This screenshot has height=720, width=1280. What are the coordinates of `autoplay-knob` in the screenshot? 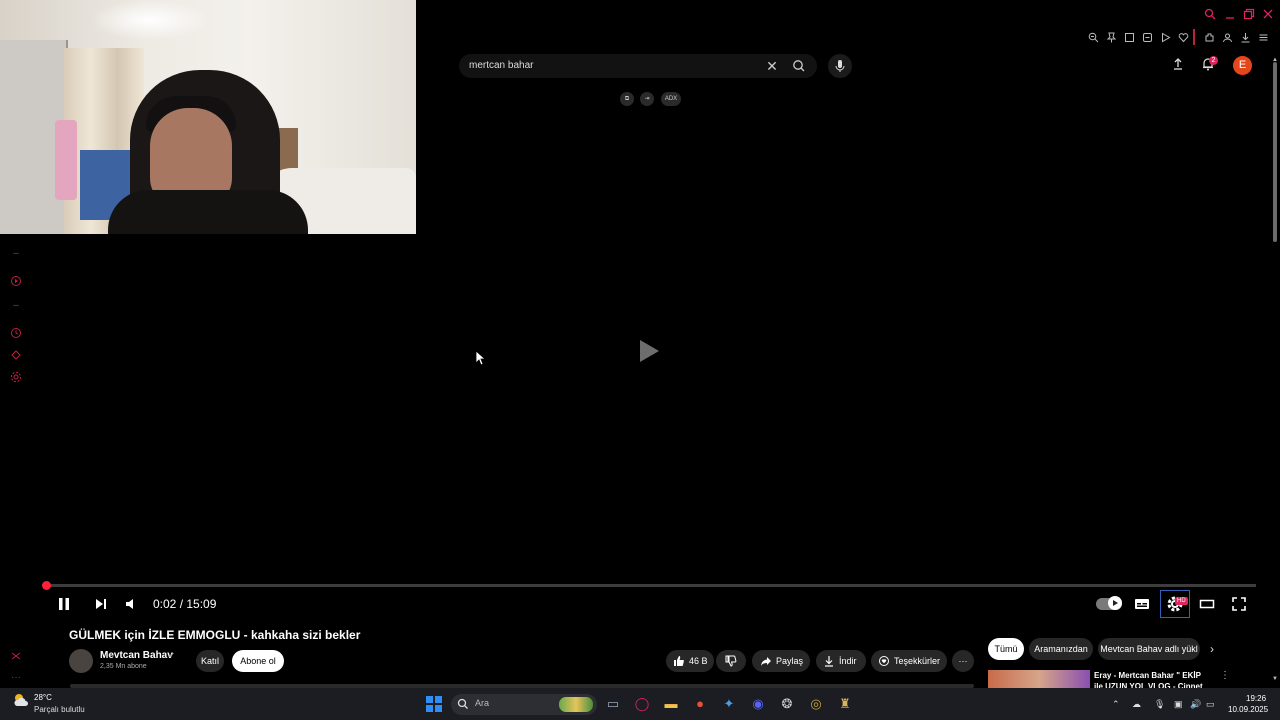 It's located at (1115, 603).